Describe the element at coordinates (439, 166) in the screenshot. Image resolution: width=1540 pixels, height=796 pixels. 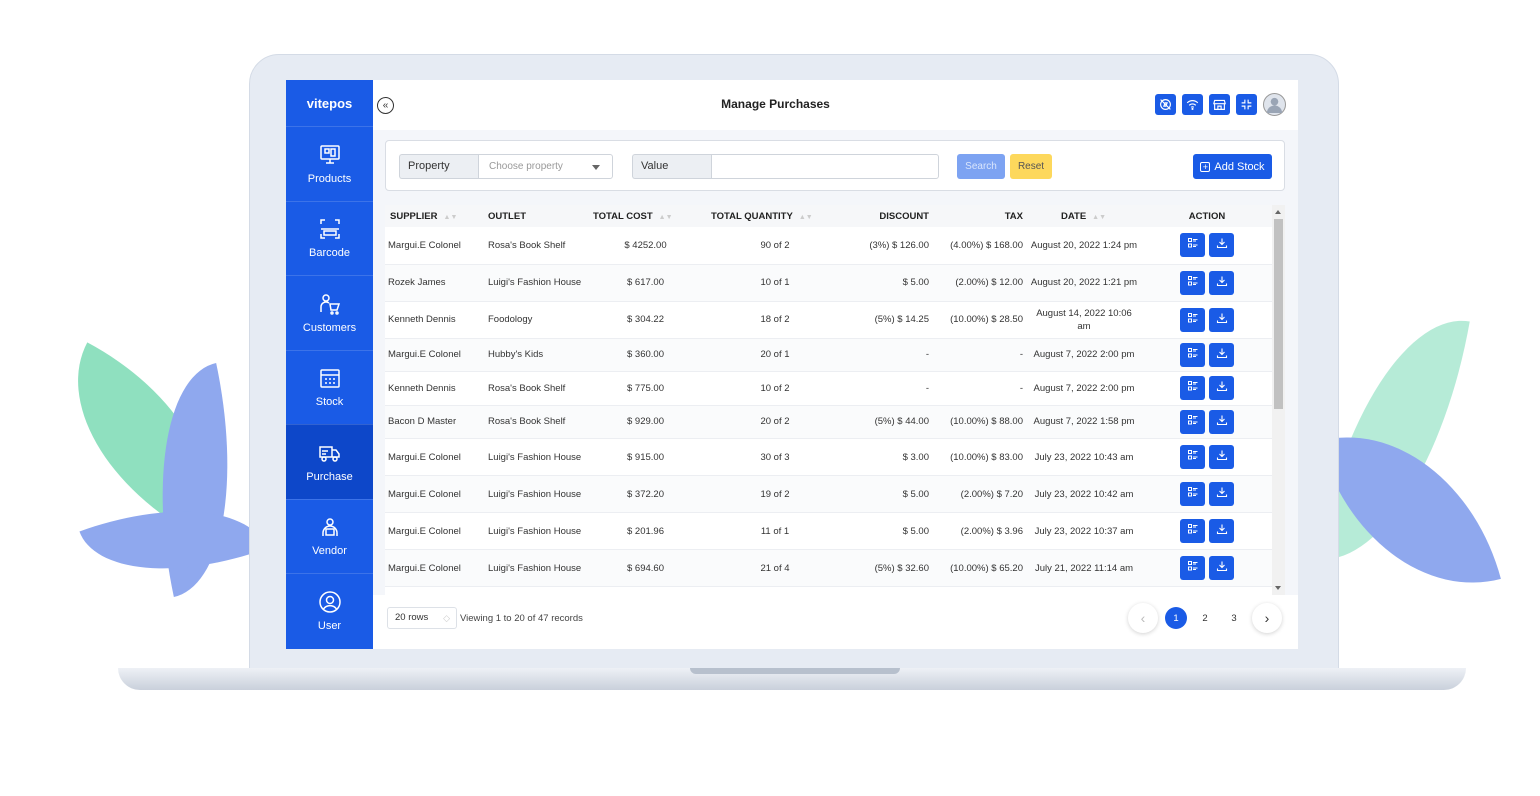
I see `property-label: Property` at that location.